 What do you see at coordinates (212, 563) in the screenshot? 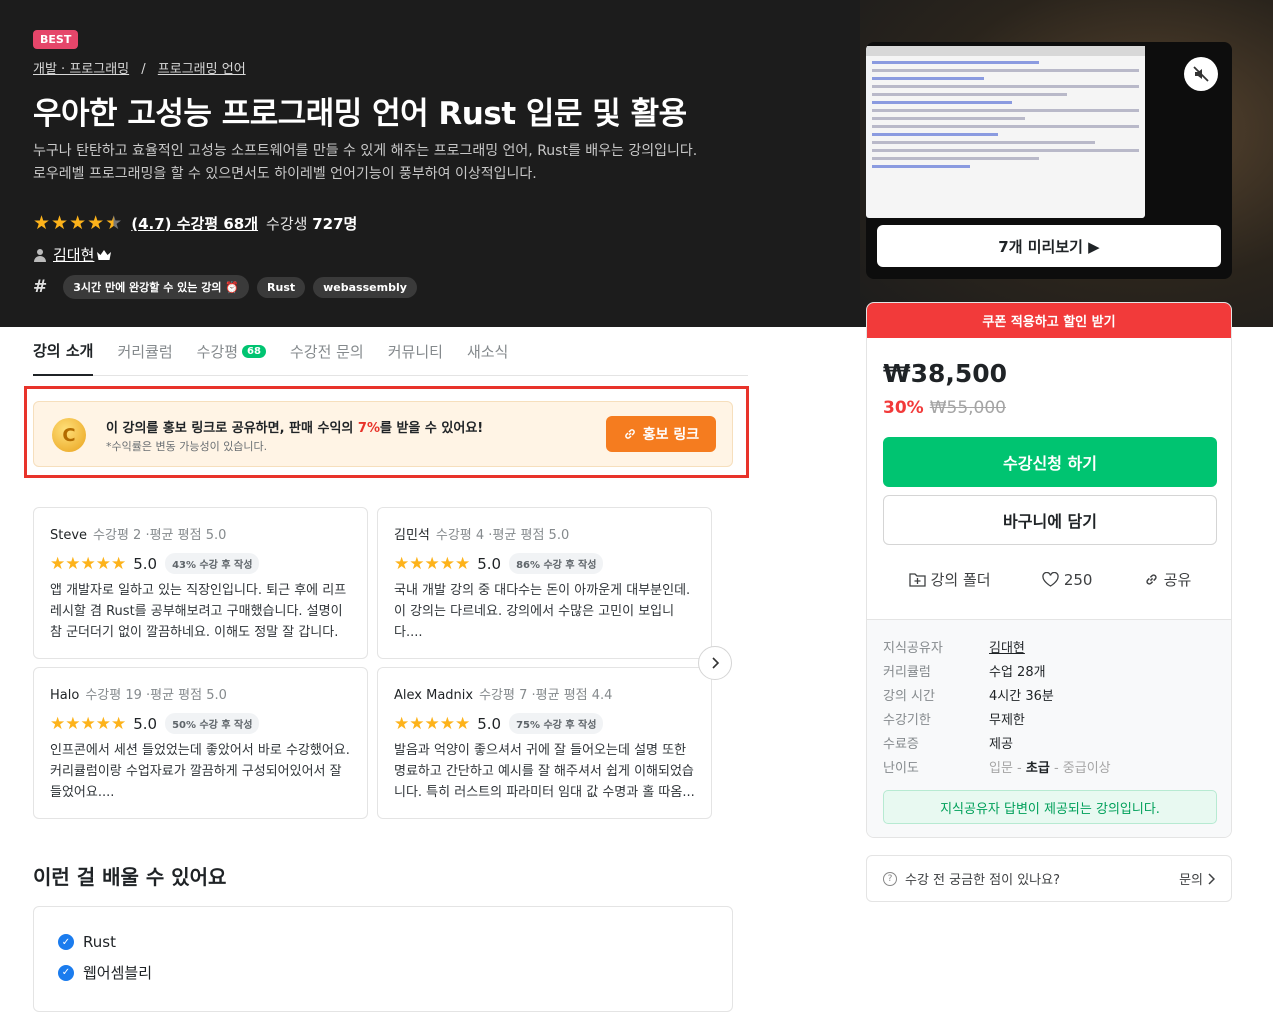
I see `review-progress-pill: 43% 수강 후 작성` at bounding box center [212, 563].